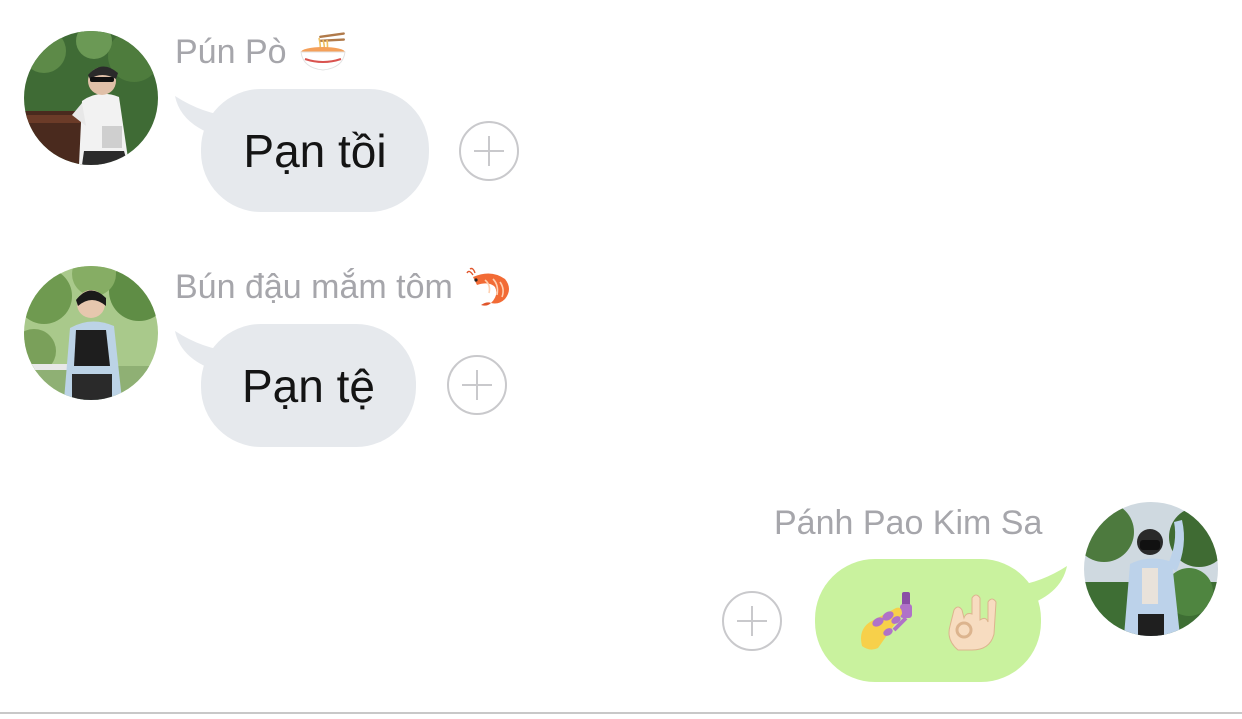 The width and height of the screenshot is (1242, 719). I want to click on sender-name: Pánh Pao Kim Sa, so click(908, 523).